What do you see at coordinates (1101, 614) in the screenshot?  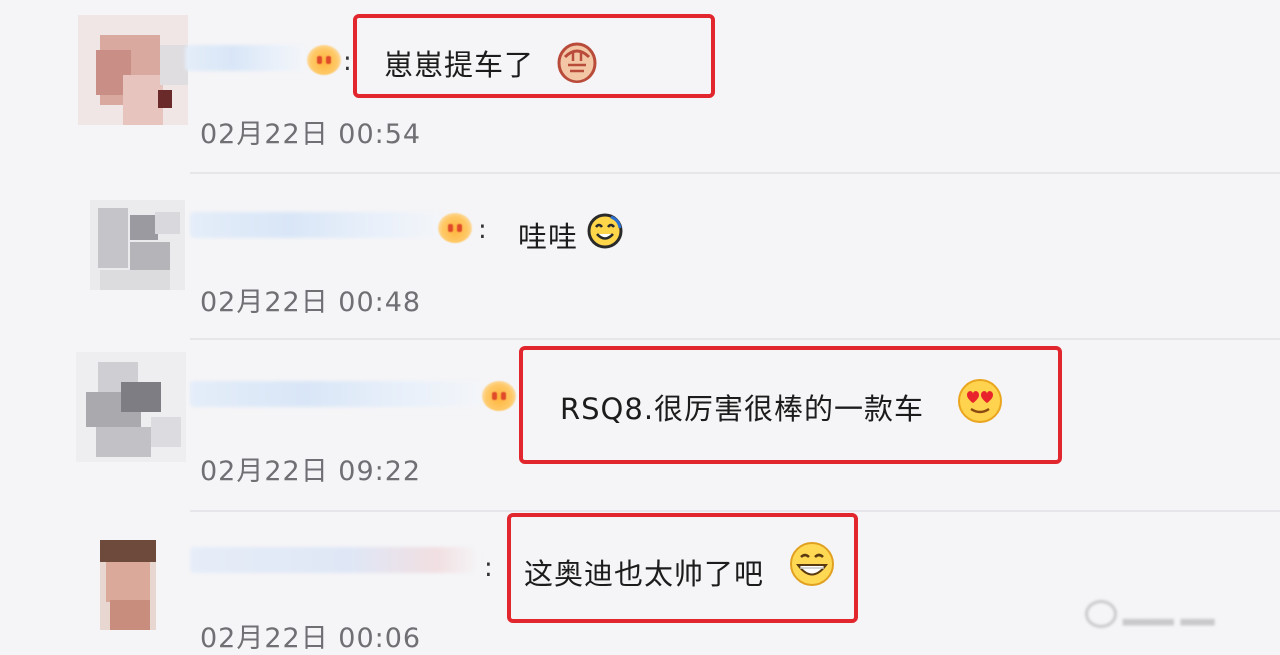 I see `weibo-logo-icon` at bounding box center [1101, 614].